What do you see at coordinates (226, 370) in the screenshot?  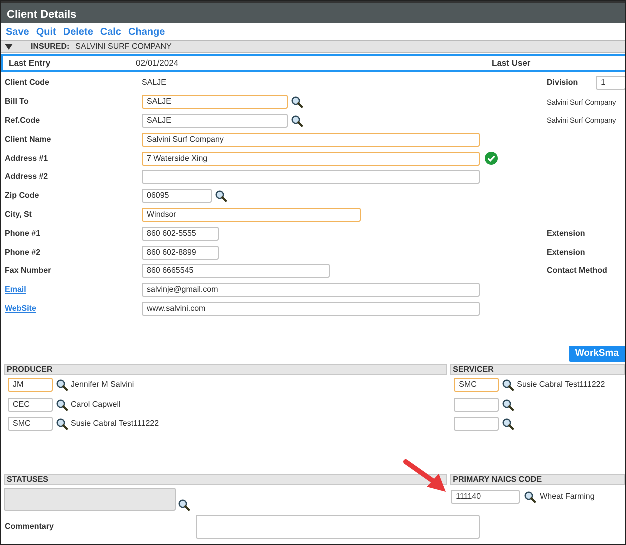 I see `section-header: PRODUCER` at bounding box center [226, 370].